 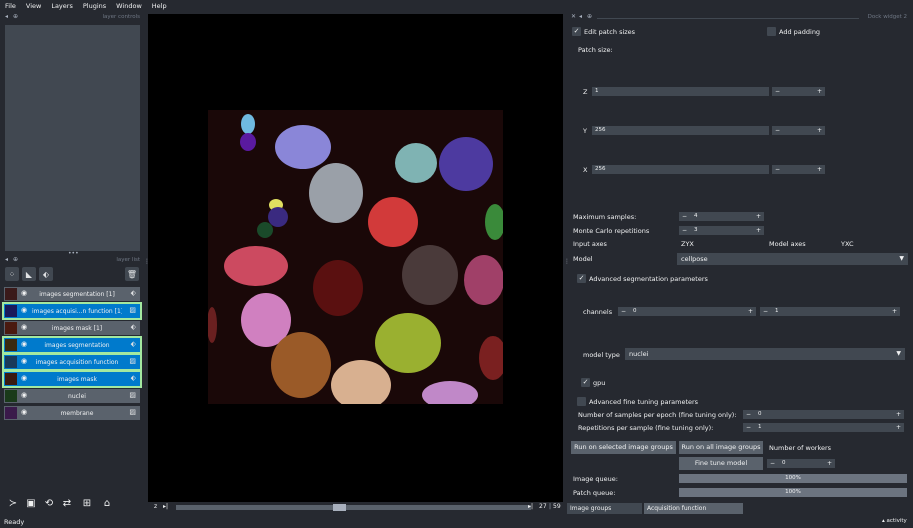 I want to click on viewer-buttons: ≻ ▣ ⟲ ⇄ ⊞ ⌂, so click(x=64, y=504).